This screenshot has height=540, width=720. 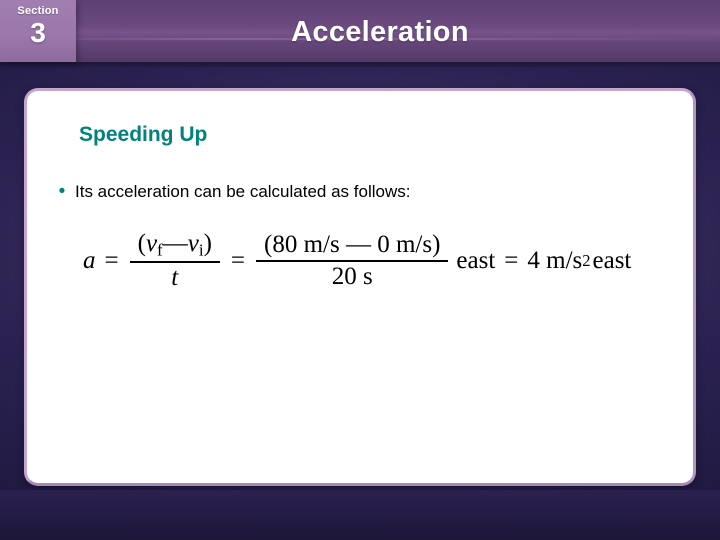 What do you see at coordinates (380, 32) in the screenshot?
I see `page-title: Acceleration` at bounding box center [380, 32].